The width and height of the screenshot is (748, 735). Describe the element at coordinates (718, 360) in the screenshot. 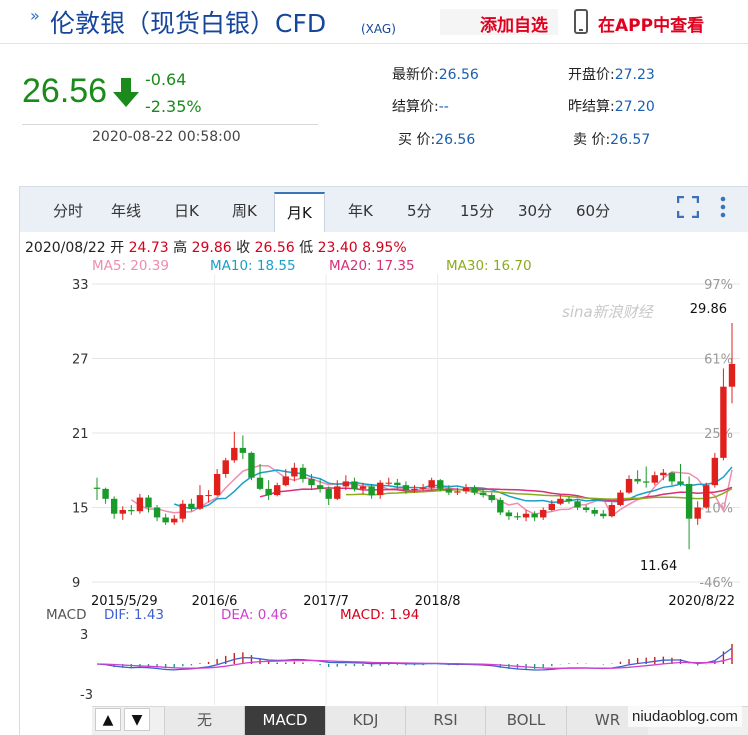

I see `pct-tick-label: 61%` at that location.